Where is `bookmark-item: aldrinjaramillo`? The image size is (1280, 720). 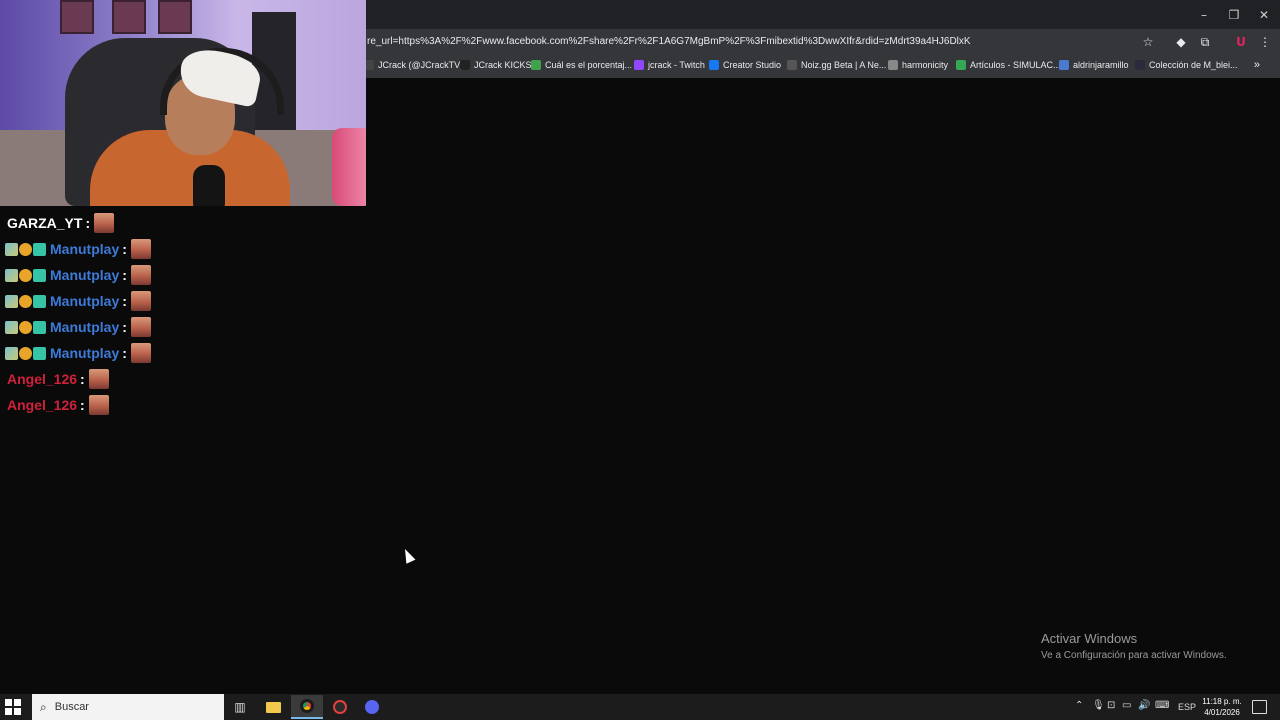 bookmark-item: aldrinjaramillo is located at coordinates (1094, 65).